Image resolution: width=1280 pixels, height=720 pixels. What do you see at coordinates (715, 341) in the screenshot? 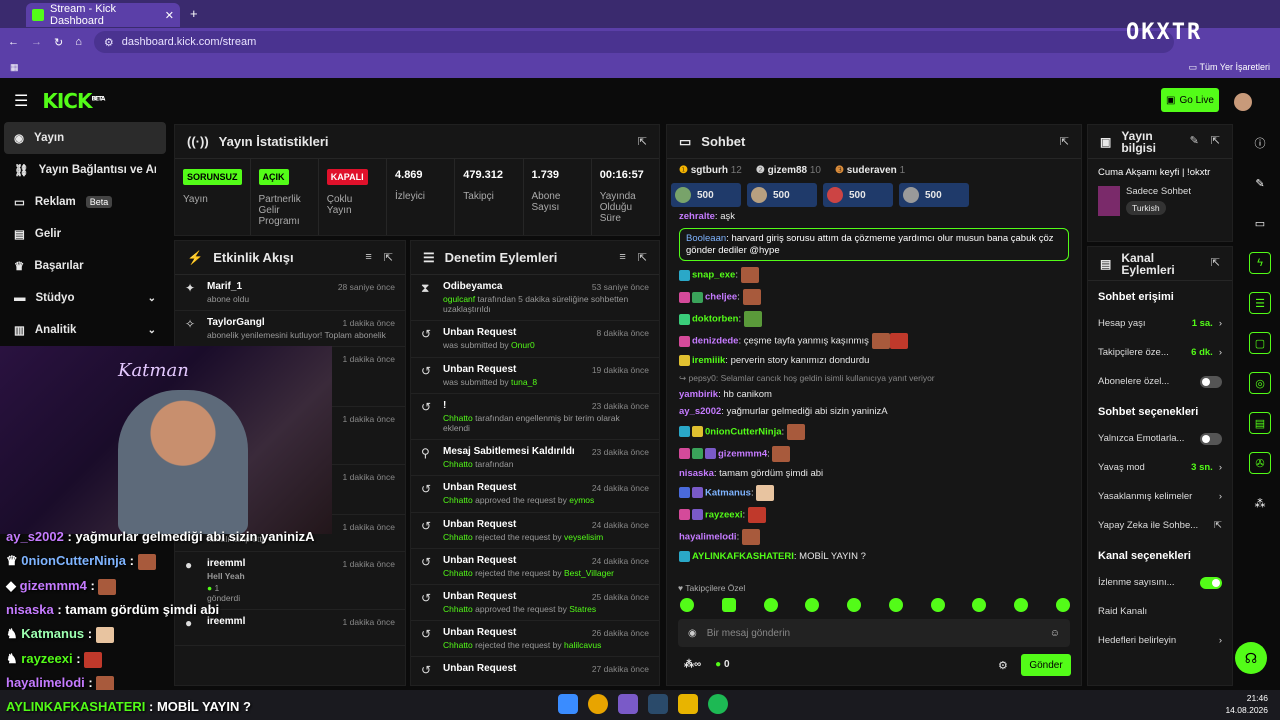
I see `chat-user: denizdede` at bounding box center [715, 341].